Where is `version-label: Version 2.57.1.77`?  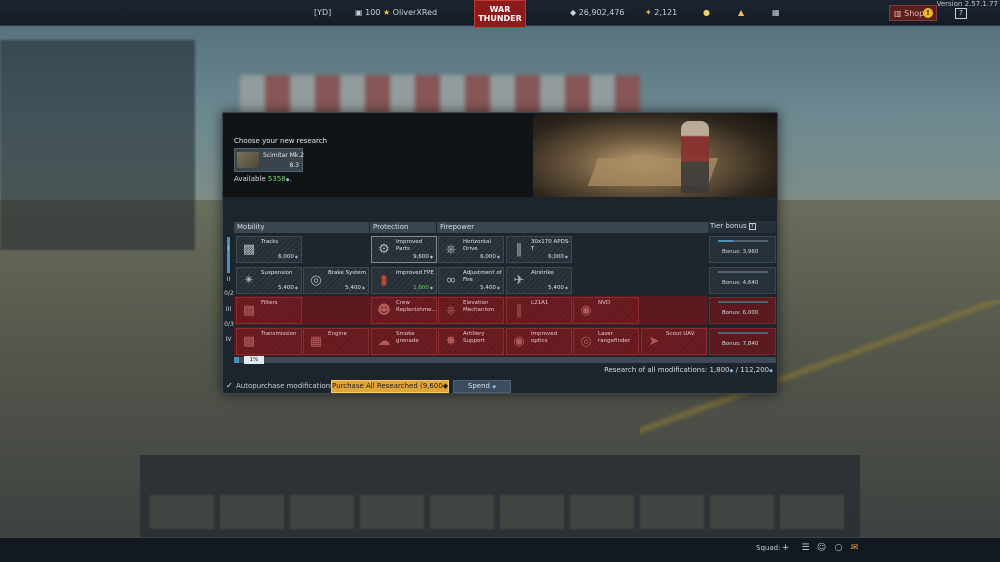 version-label: Version 2.57.1.77 is located at coordinates (967, 4).